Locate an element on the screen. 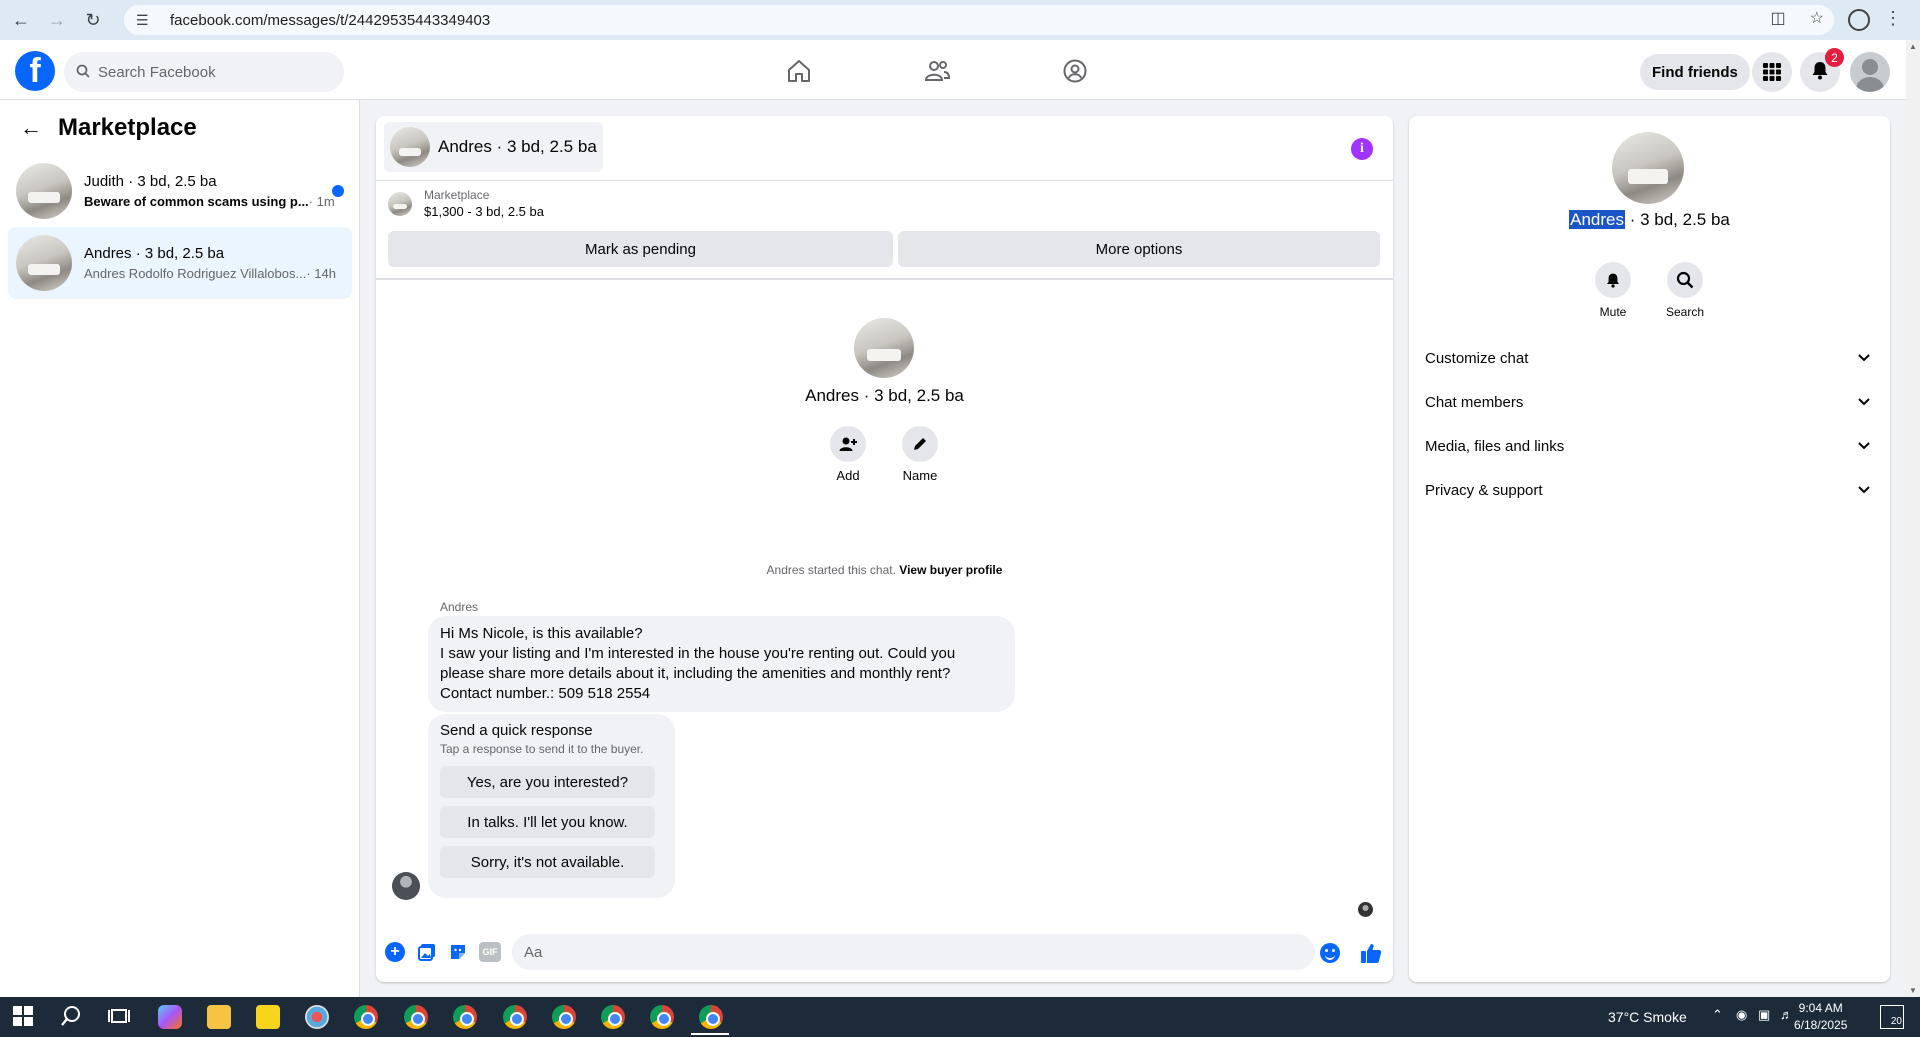 This screenshot has width=1920, height=1037. chat-thumbnail is located at coordinates (410, 147).